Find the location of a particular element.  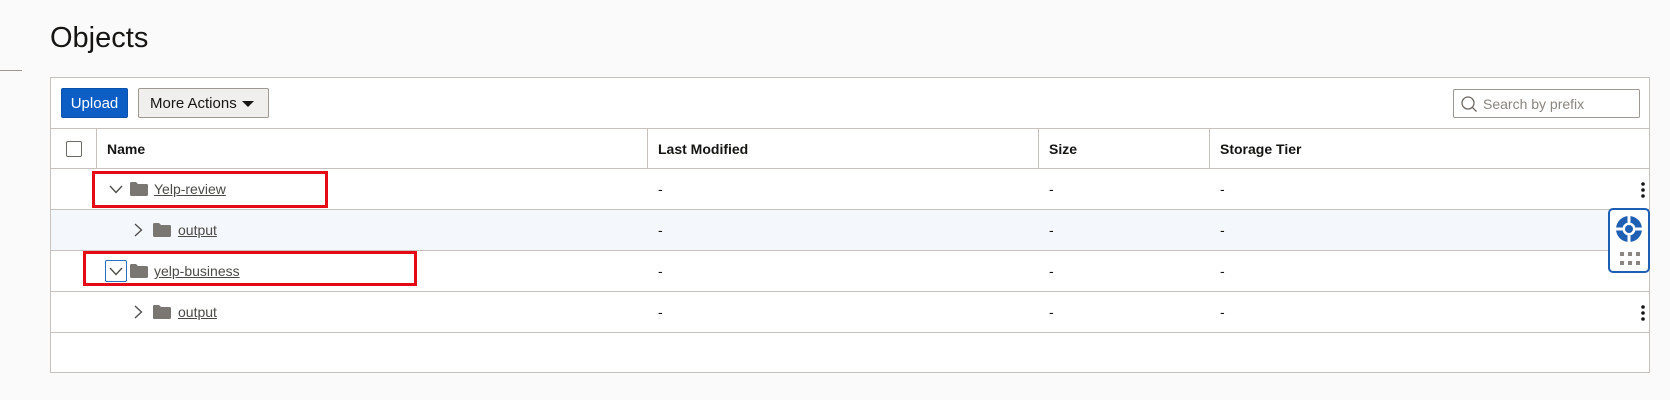

select-all-checkbox is located at coordinates (74, 148).